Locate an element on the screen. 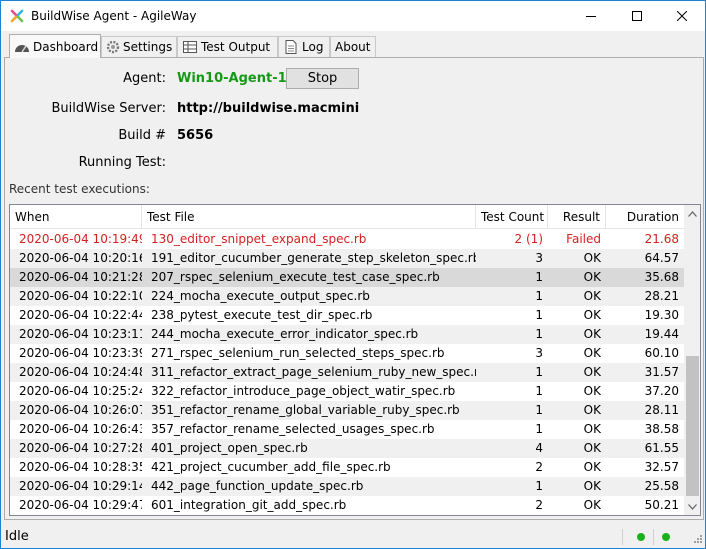 The image size is (706, 549). row-duration-cell: 50.21 is located at coordinates (661, 505).